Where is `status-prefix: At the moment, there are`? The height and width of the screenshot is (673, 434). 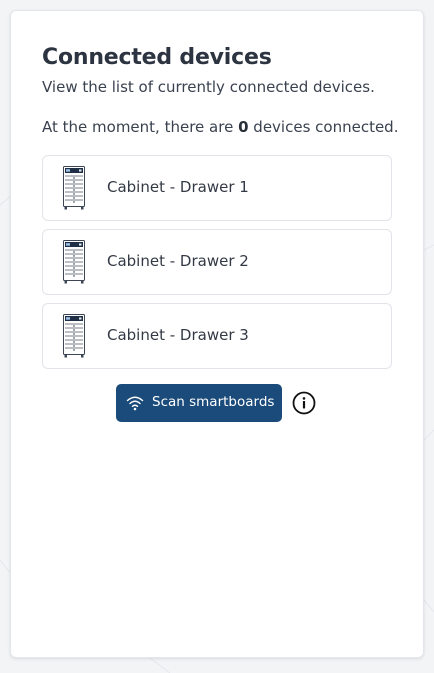 status-prefix: At the moment, there are is located at coordinates (138, 127).